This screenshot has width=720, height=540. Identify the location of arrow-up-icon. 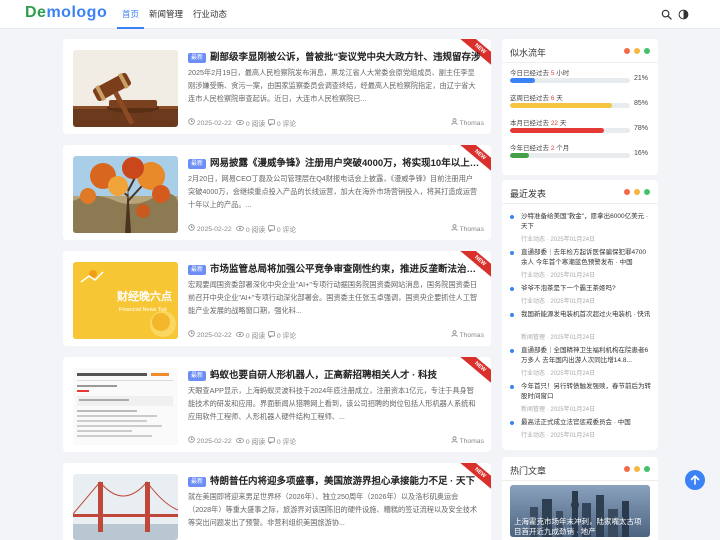
(695, 480).